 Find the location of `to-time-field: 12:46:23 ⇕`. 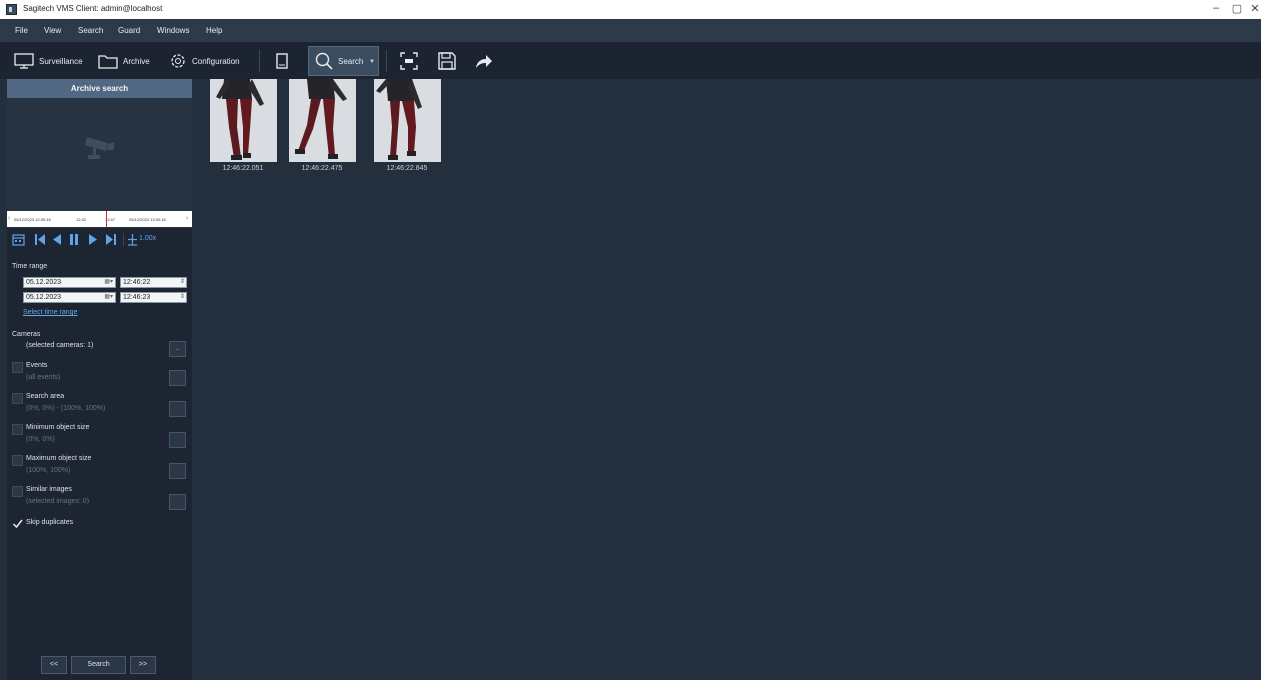

to-time-field: 12:46:23 ⇕ is located at coordinates (153, 297).